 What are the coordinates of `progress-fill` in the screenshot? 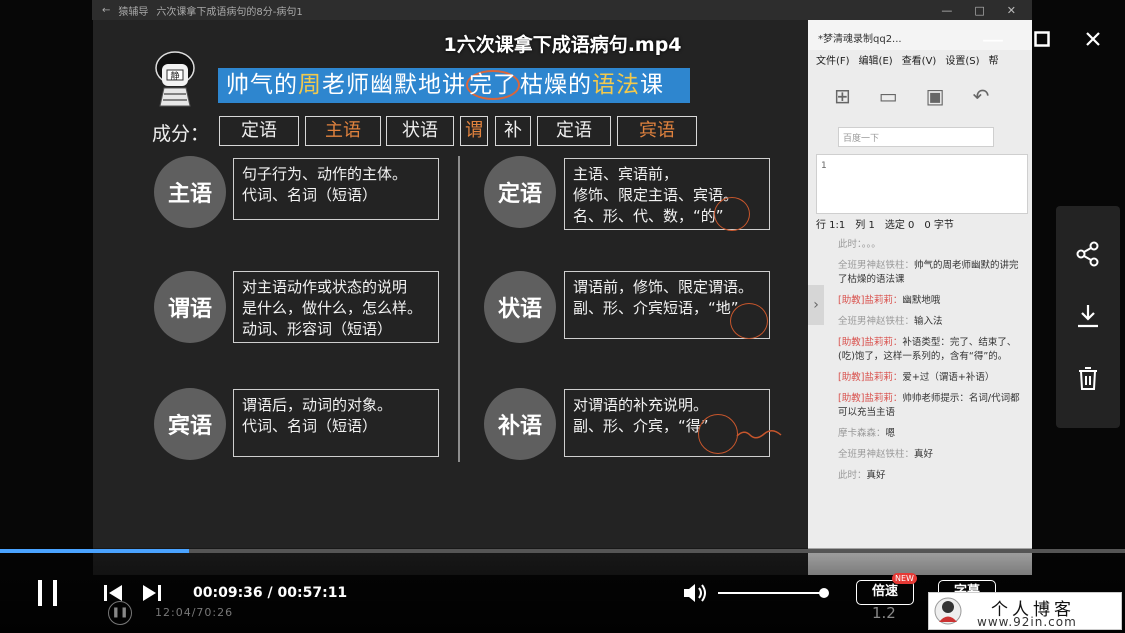 It's located at (94, 551).